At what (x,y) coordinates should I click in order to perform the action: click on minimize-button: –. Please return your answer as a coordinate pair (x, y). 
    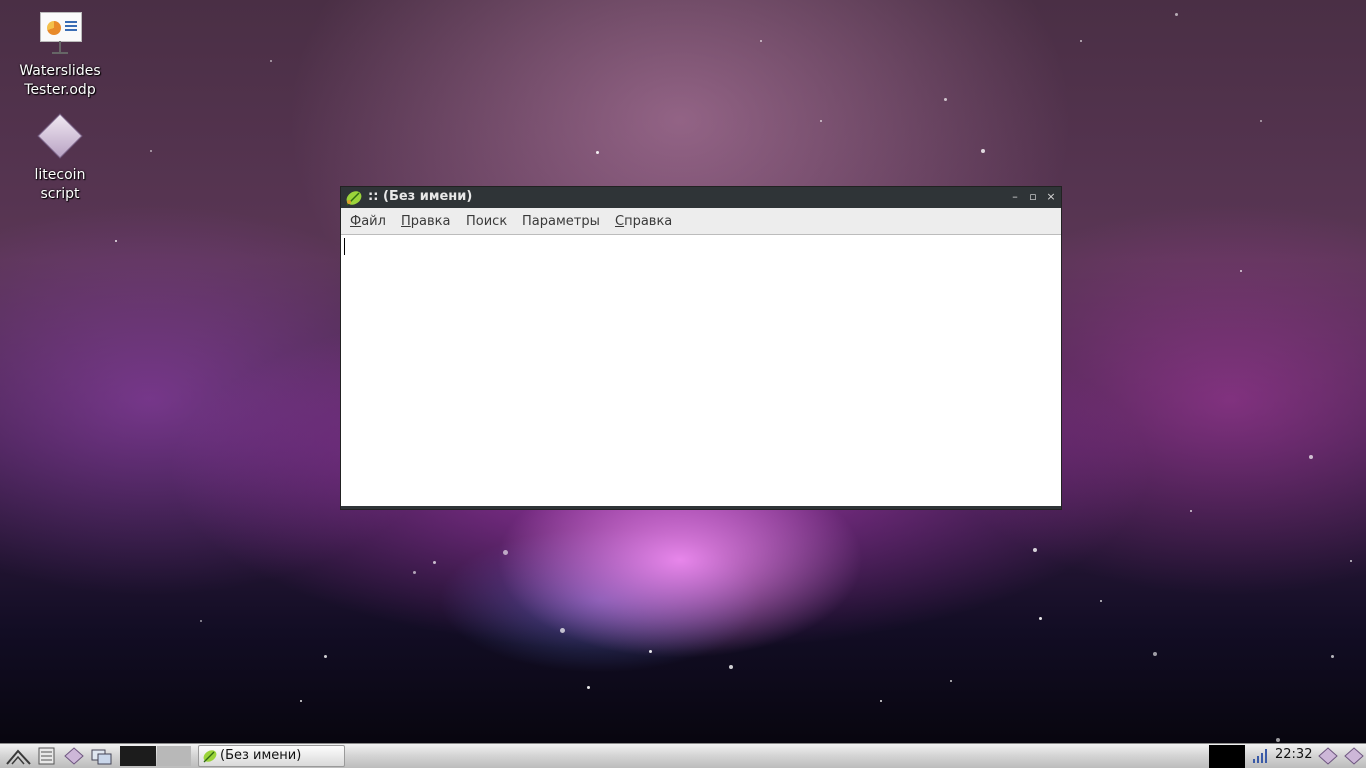
    Looking at the image, I should click on (1015, 197).